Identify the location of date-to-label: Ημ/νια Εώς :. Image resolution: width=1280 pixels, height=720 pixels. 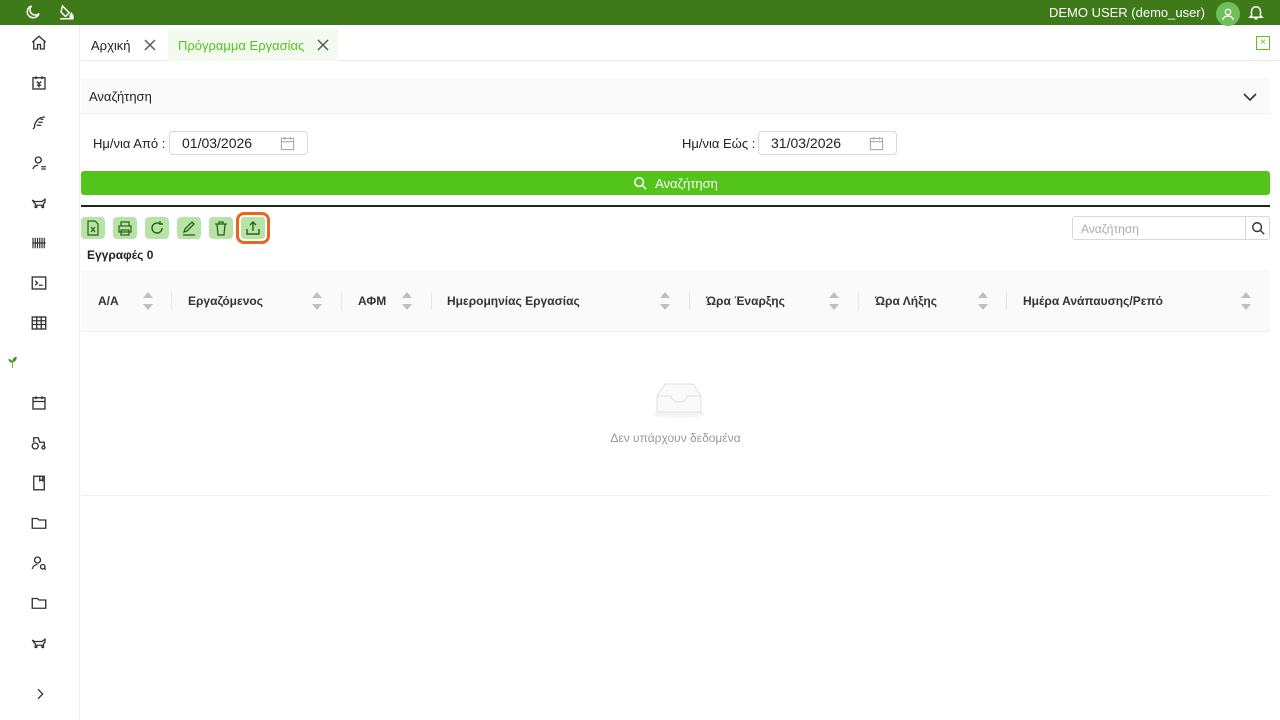
(719, 143).